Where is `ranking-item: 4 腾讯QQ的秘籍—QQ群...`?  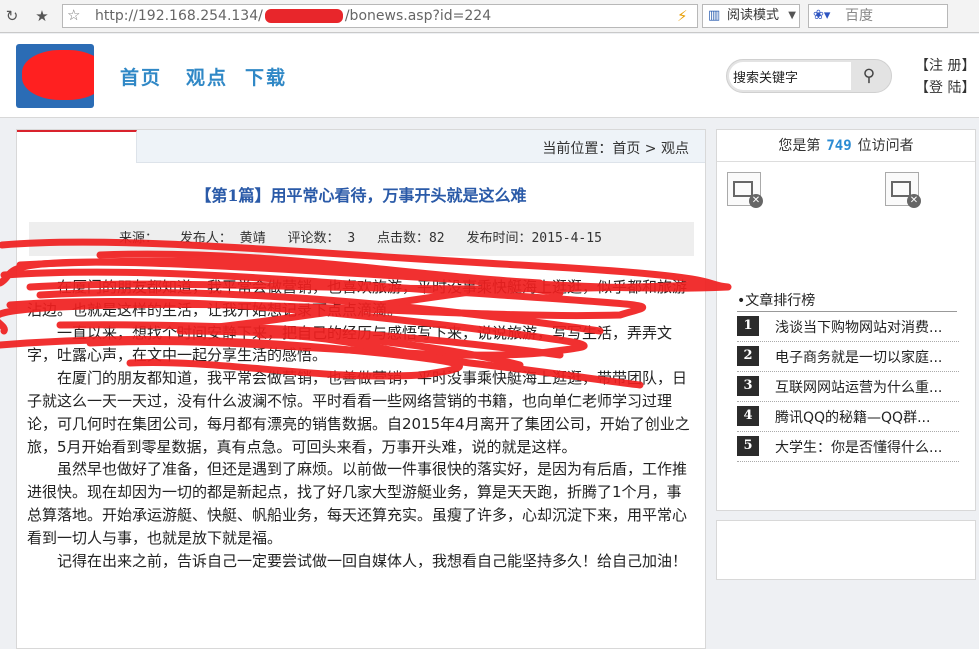
ranking-item: 4 腾讯QQ的秘籍—QQ群... is located at coordinates (848, 417).